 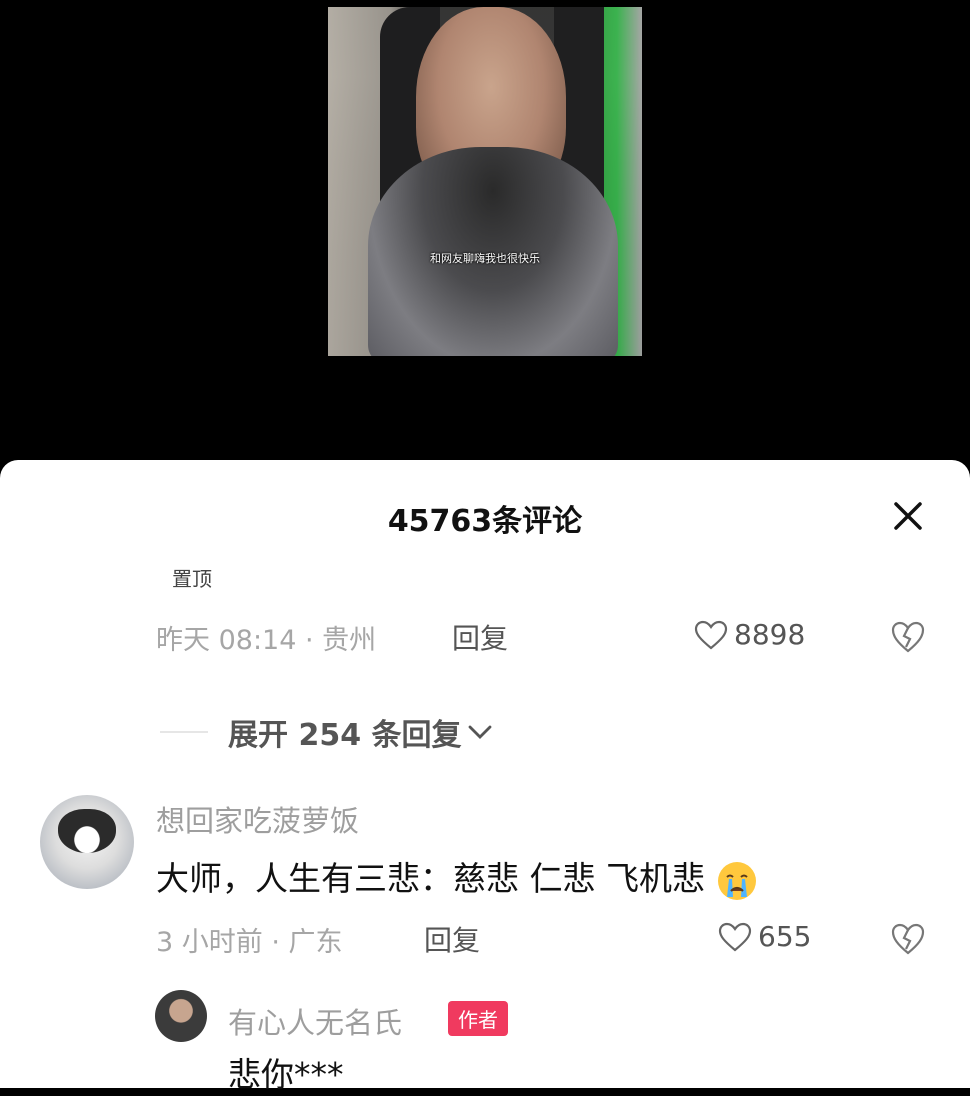 What do you see at coordinates (485, 258) in the screenshot?
I see `video-caption: 和网友聊嗨我也很快乐` at bounding box center [485, 258].